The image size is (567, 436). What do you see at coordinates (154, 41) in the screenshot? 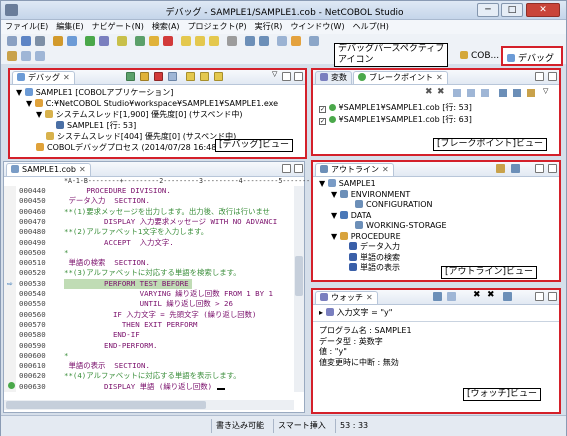
I see `suspend-icon` at bounding box center [154, 41].